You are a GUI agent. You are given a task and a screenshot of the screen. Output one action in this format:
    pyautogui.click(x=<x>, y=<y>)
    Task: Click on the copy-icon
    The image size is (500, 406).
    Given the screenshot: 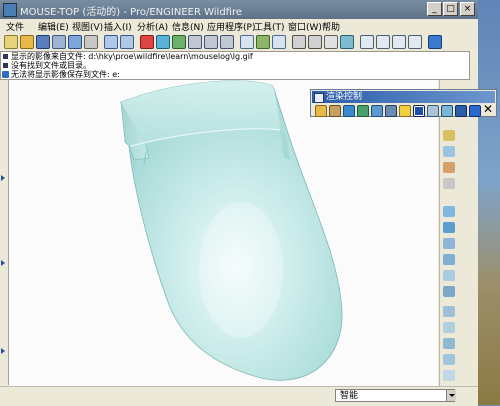 What is the action you would take?
    pyautogui.click(x=91, y=42)
    